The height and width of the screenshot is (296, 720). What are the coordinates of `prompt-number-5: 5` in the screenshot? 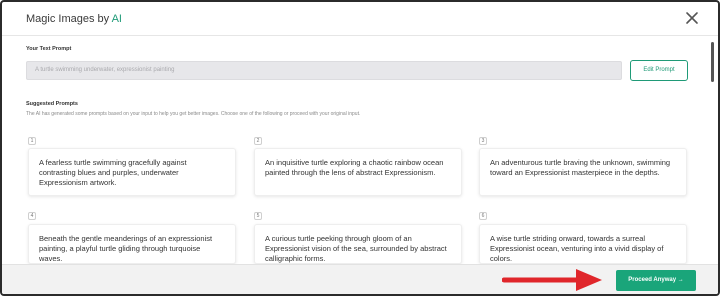 It's located at (258, 216).